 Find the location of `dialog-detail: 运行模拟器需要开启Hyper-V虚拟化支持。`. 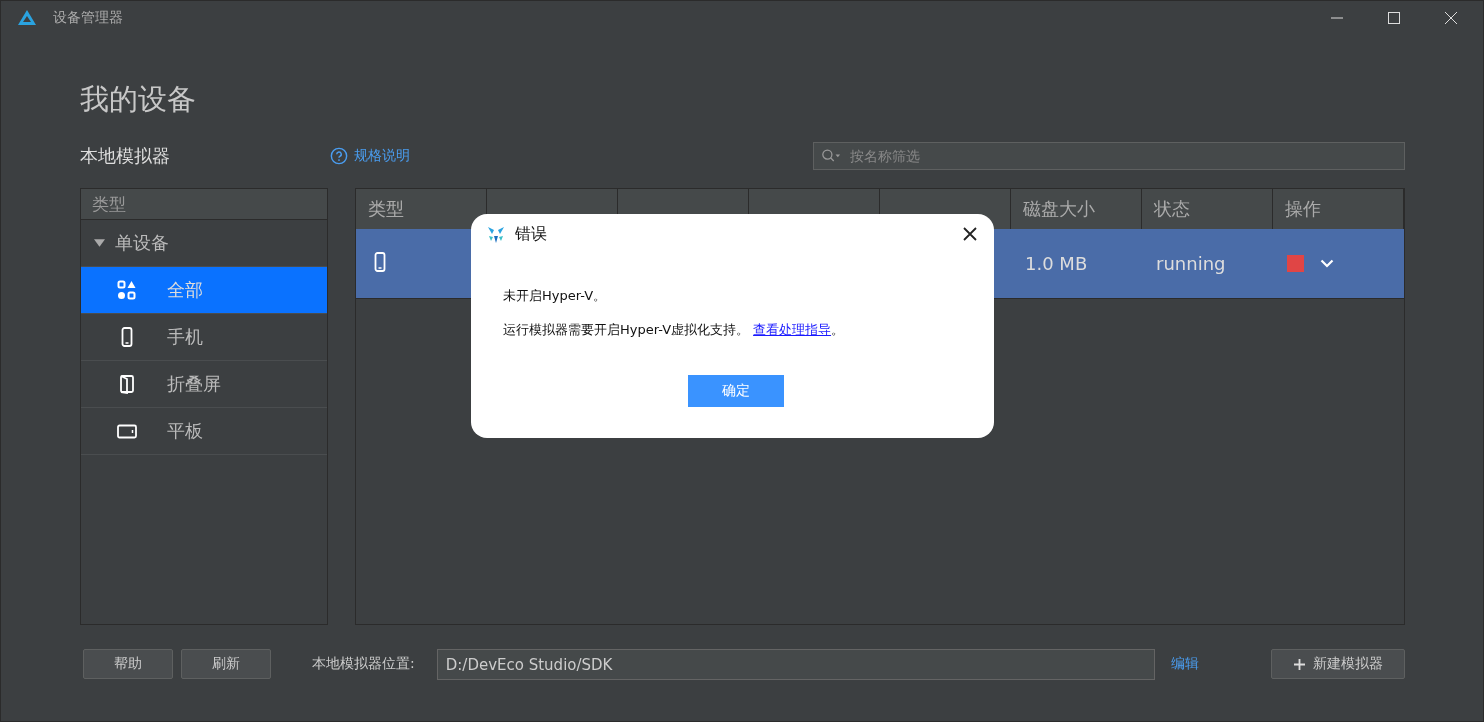

dialog-detail: 运行模拟器需要开启Hyper-V虚拟化支持。 is located at coordinates (626, 329).